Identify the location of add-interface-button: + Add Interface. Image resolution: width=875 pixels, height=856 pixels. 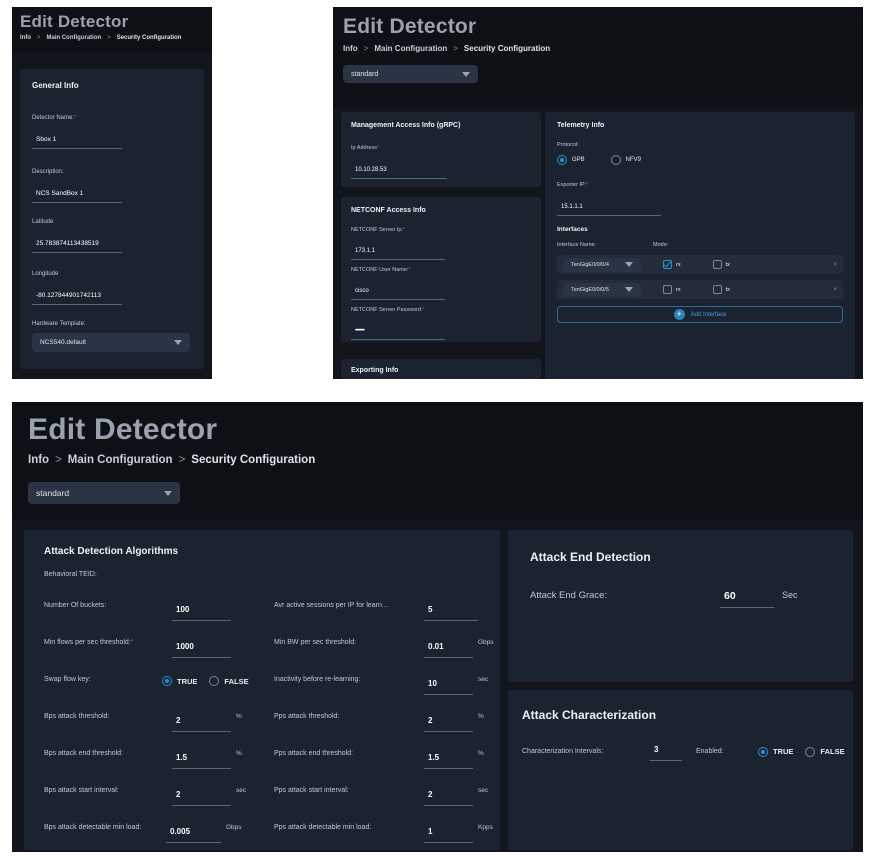
(700, 314).